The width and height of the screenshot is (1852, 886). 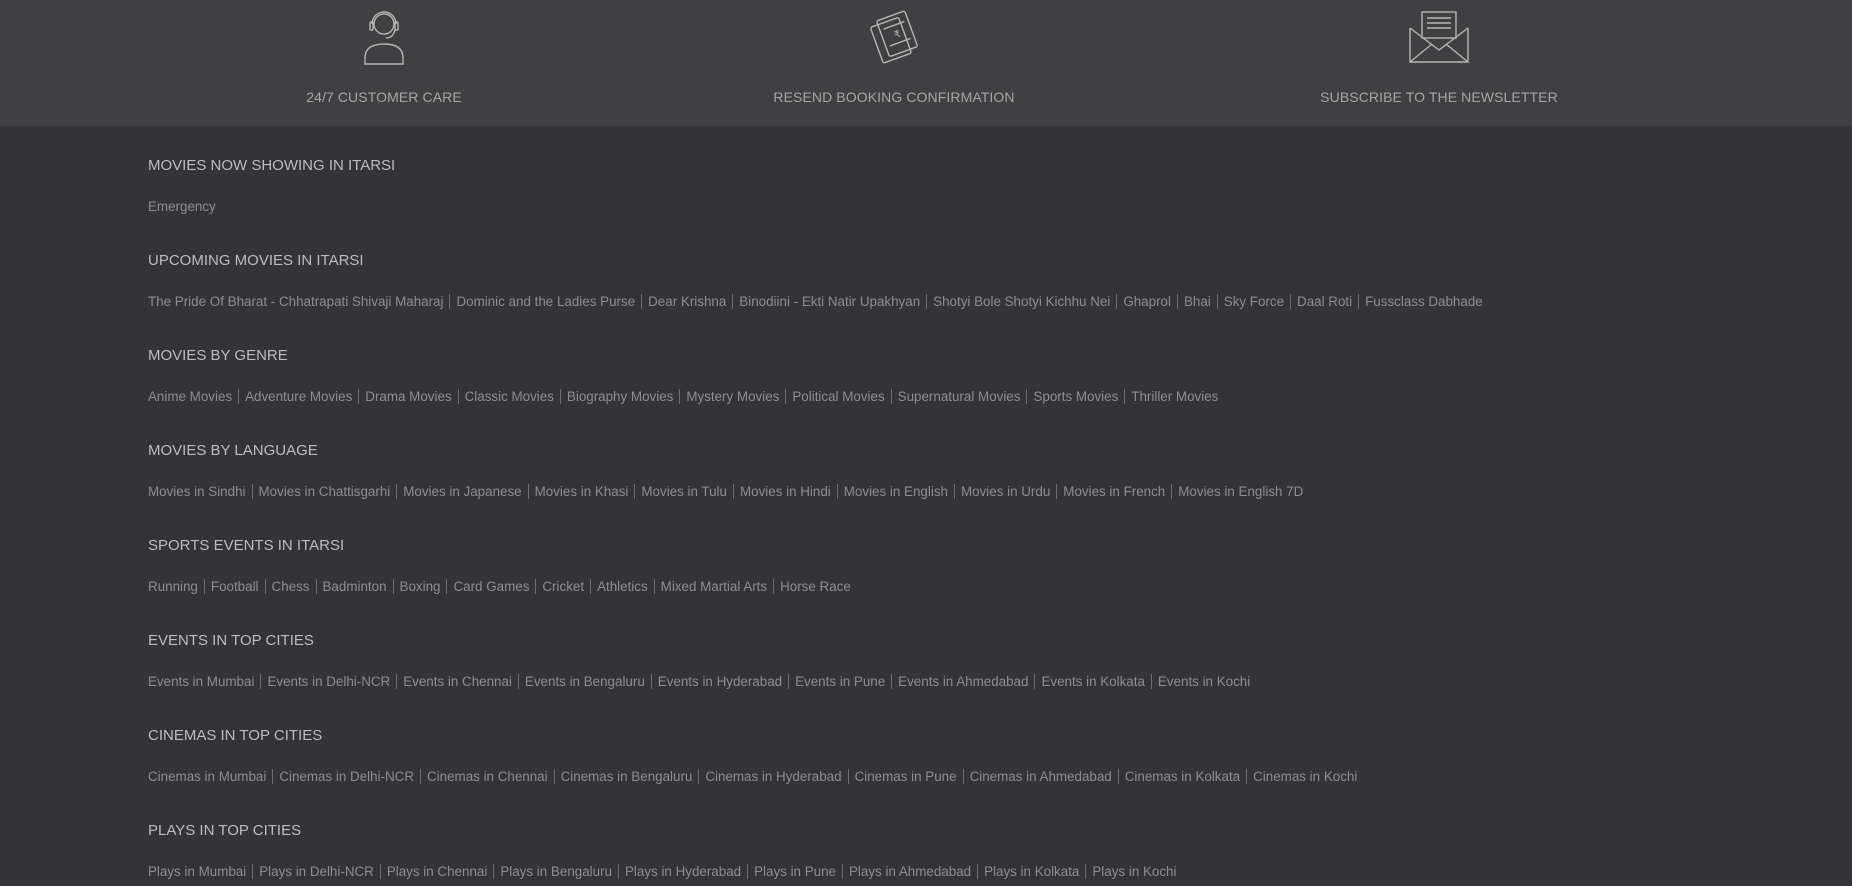 What do you see at coordinates (562, 586) in the screenshot?
I see `footer-link: Cricket` at bounding box center [562, 586].